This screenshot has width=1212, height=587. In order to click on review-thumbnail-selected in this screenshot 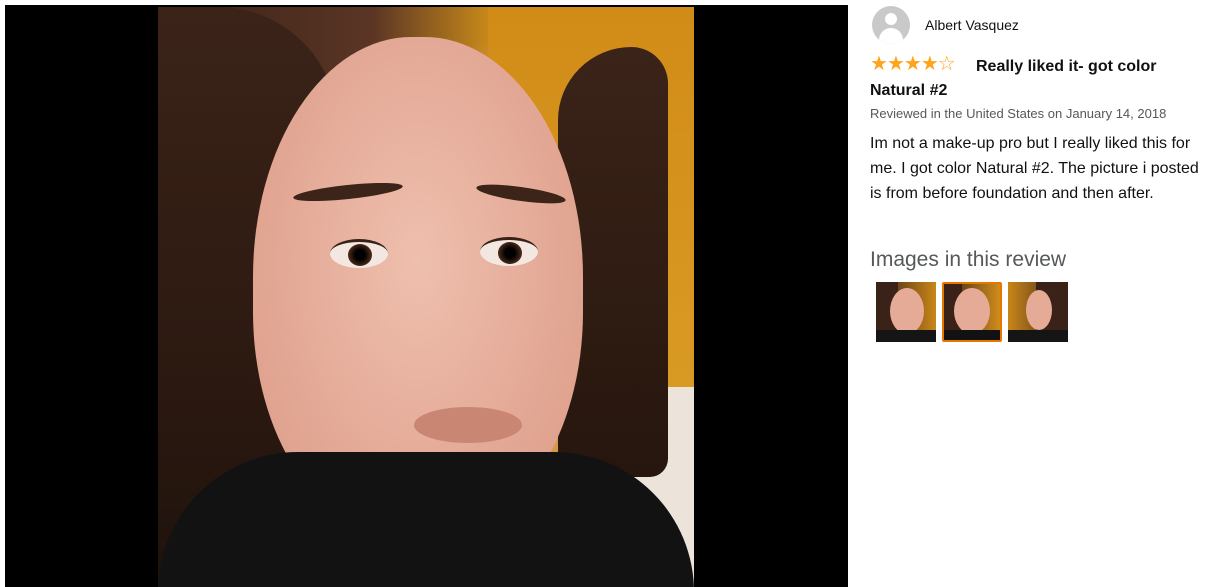, I will do `click(972, 312)`.